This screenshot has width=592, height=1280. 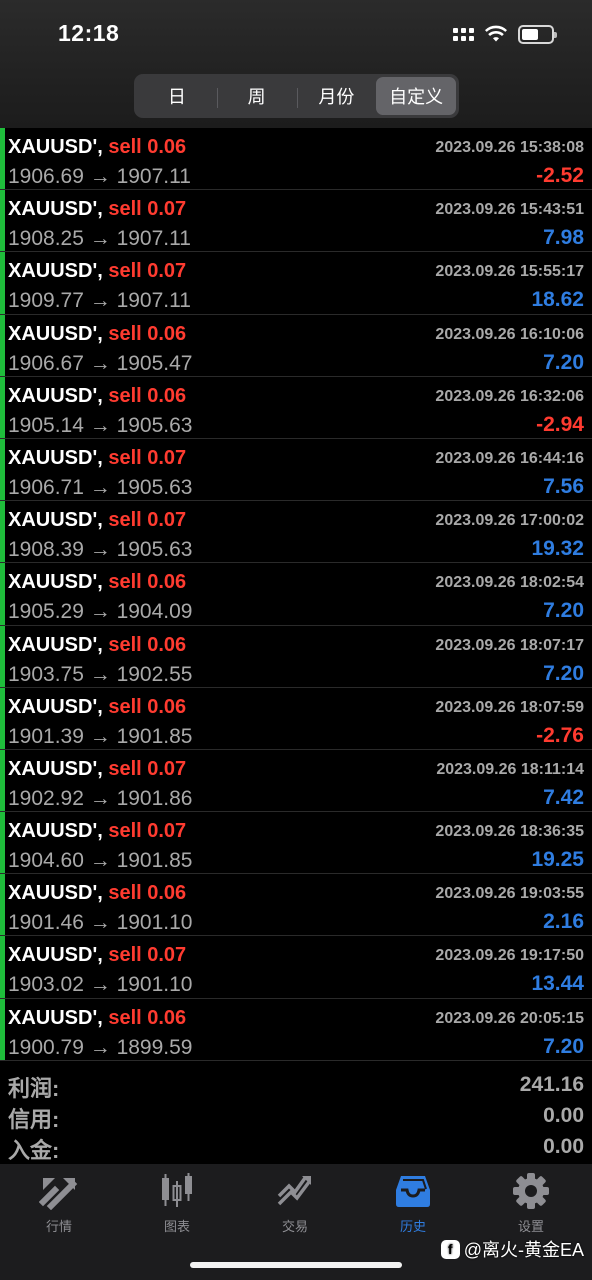 I want to click on trade-prices: 1901.46 → 1901.10, so click(x=100, y=923).